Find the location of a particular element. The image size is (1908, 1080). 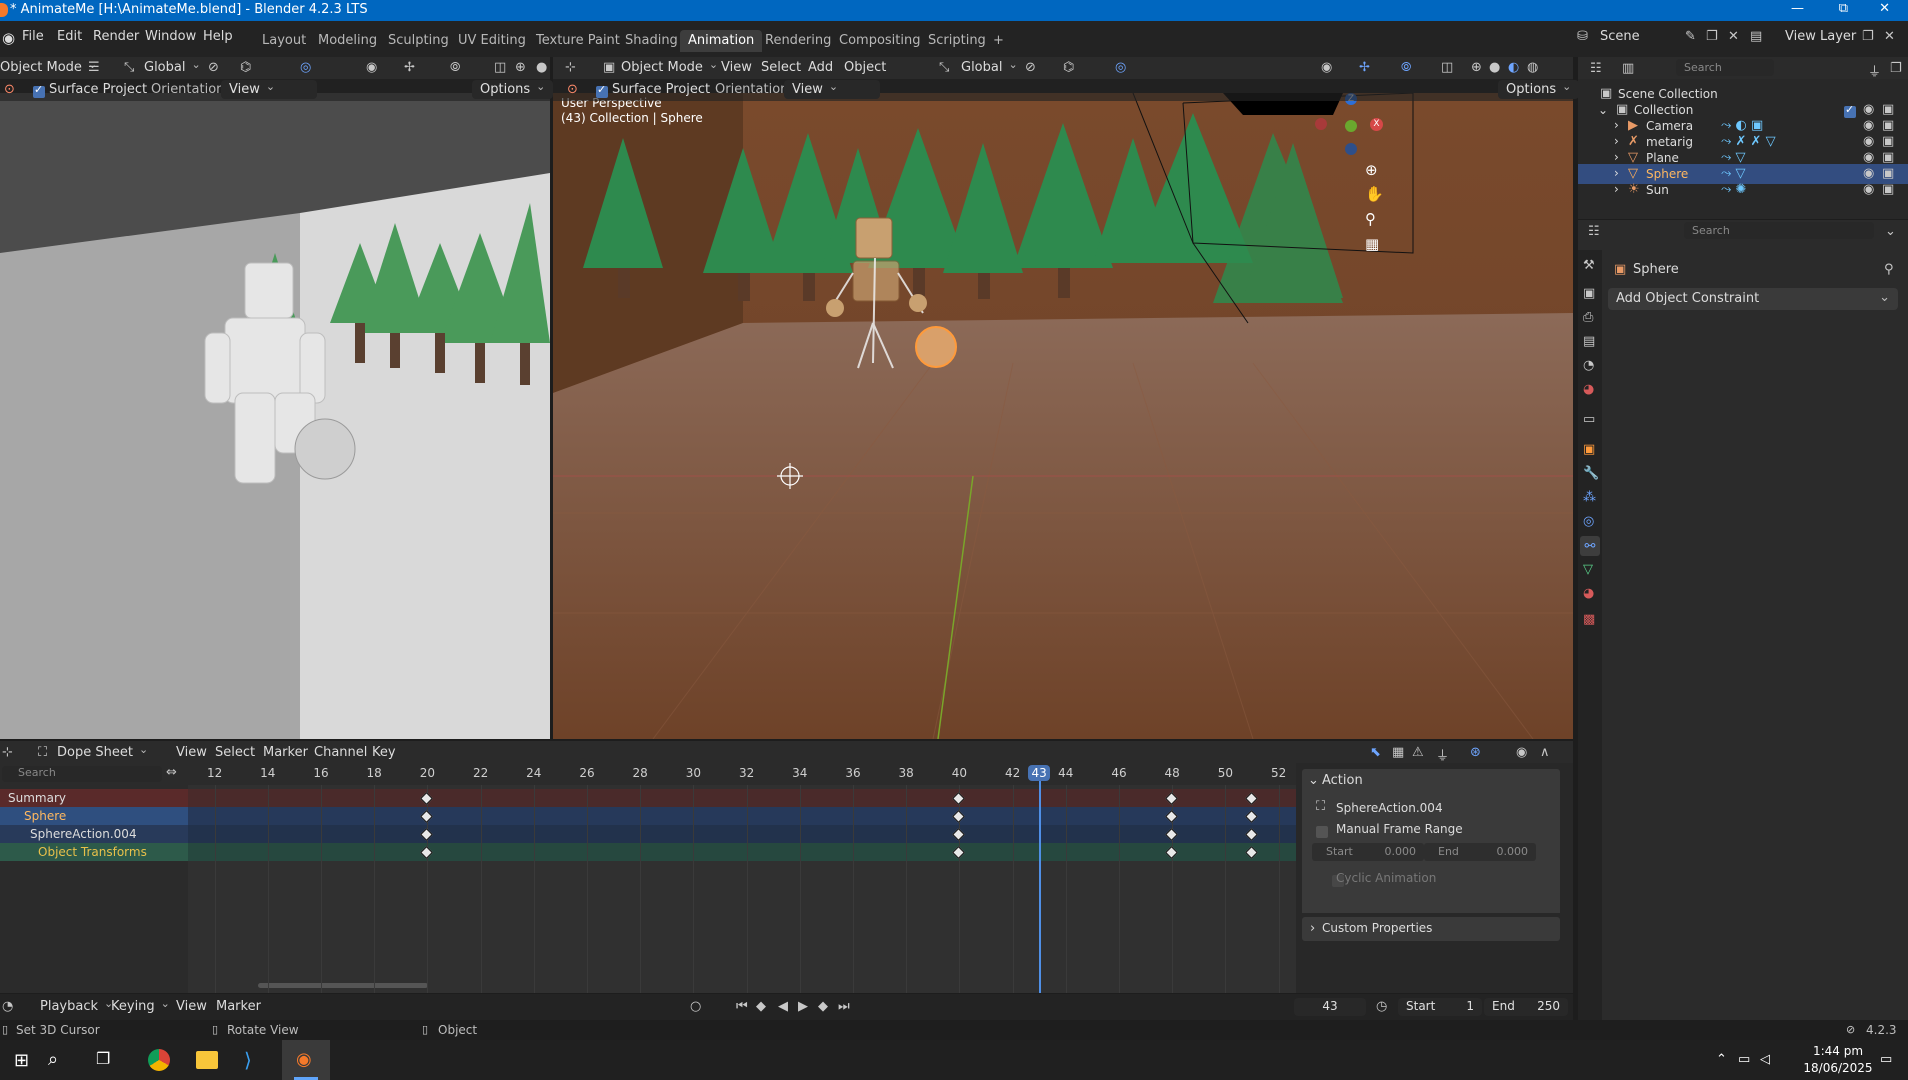

notifications-icon: ▭ is located at coordinates (1886, 1059).